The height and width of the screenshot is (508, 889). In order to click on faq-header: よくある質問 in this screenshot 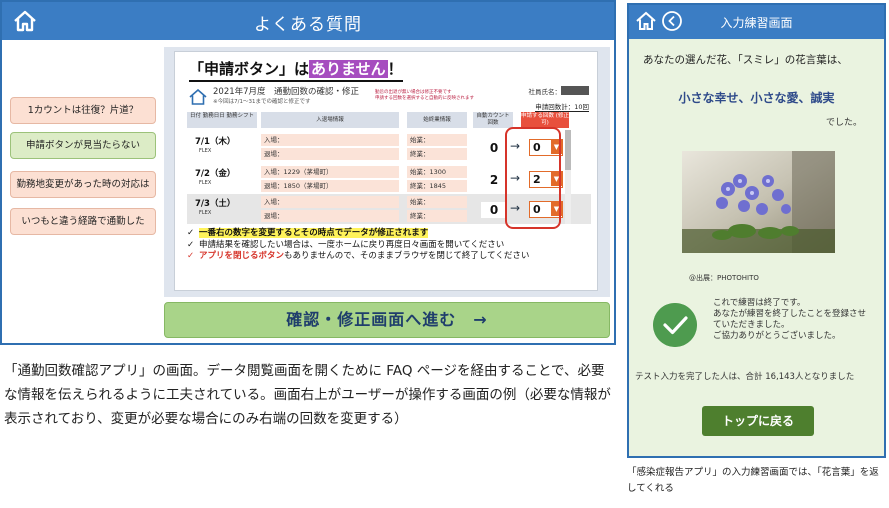, I will do `click(308, 21)`.